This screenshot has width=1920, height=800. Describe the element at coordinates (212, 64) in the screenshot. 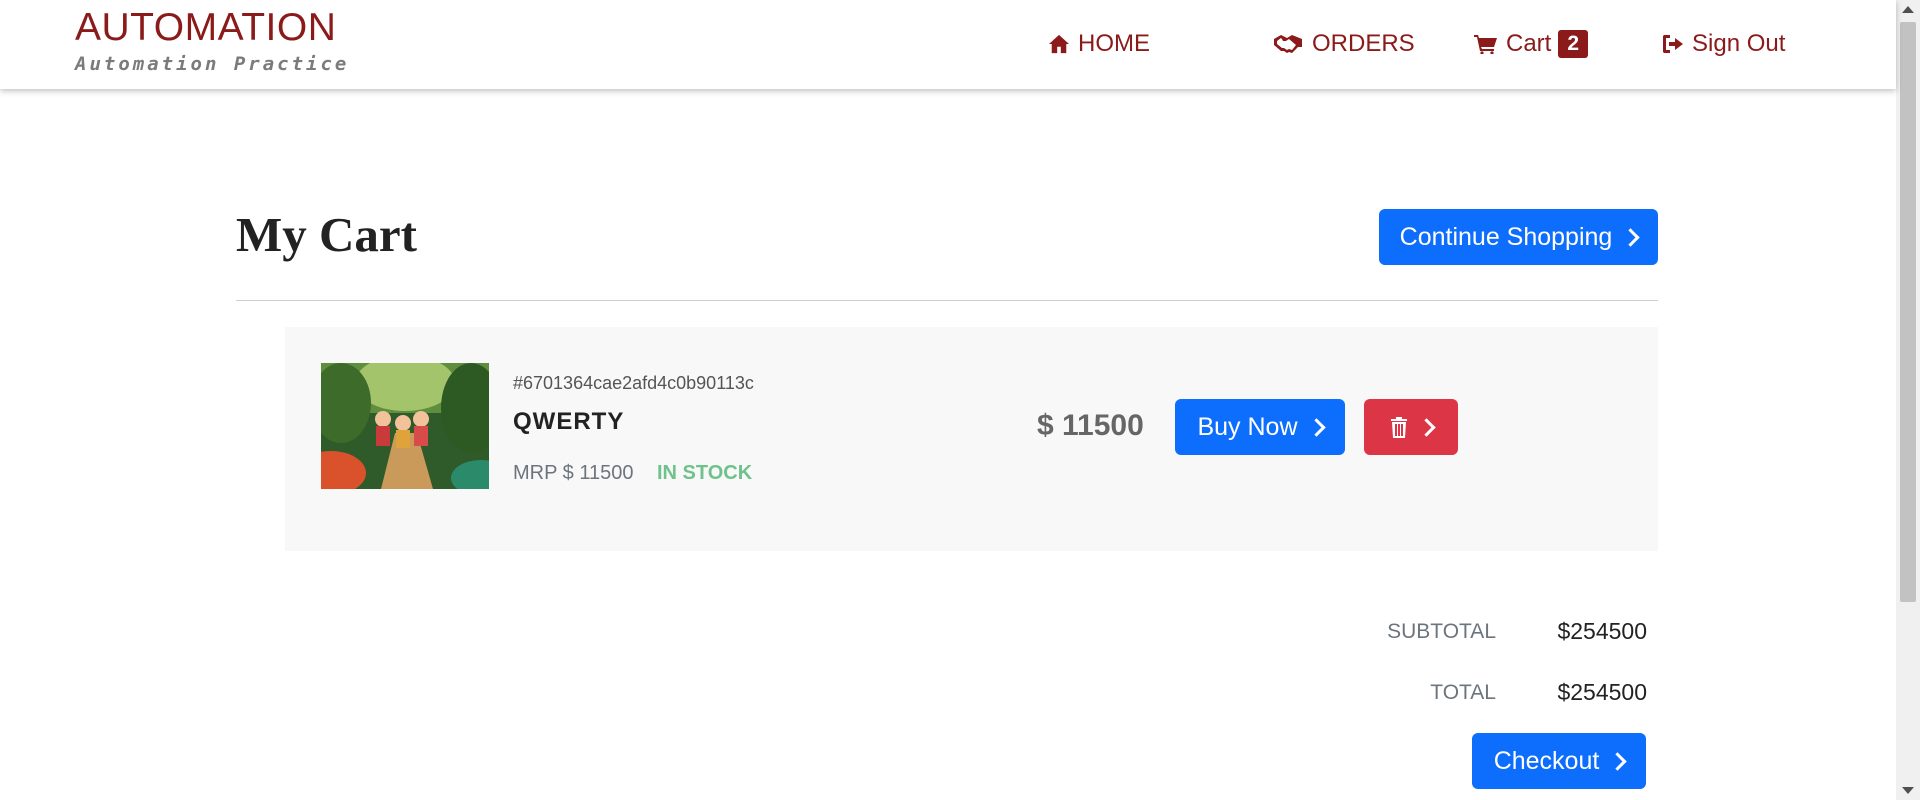

I see `brand-subtitle: Automation Practice` at that location.